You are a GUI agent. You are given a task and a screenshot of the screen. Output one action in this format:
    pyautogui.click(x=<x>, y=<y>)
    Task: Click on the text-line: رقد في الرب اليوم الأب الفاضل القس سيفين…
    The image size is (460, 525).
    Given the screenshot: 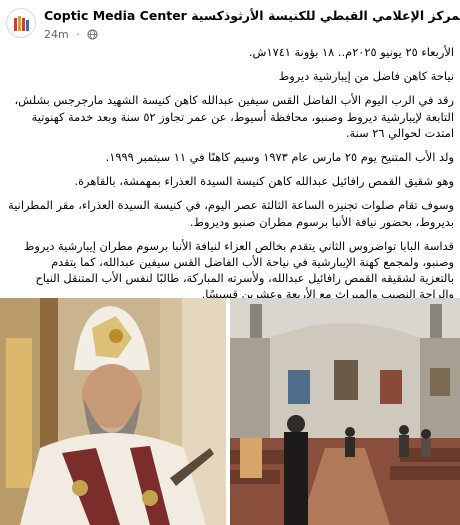 What is the action you would take?
    pyautogui.click(x=234, y=100)
    